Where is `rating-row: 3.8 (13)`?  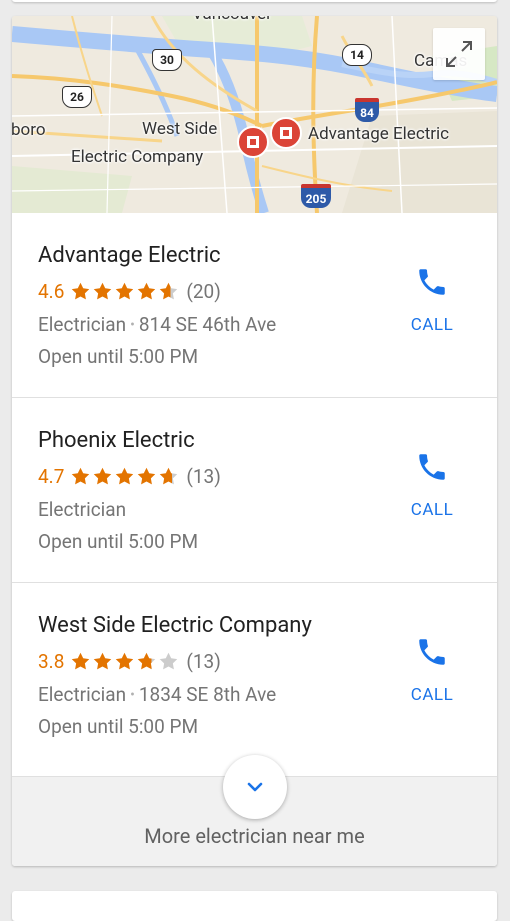 rating-row: 3.8 (13) is located at coordinates (129, 661).